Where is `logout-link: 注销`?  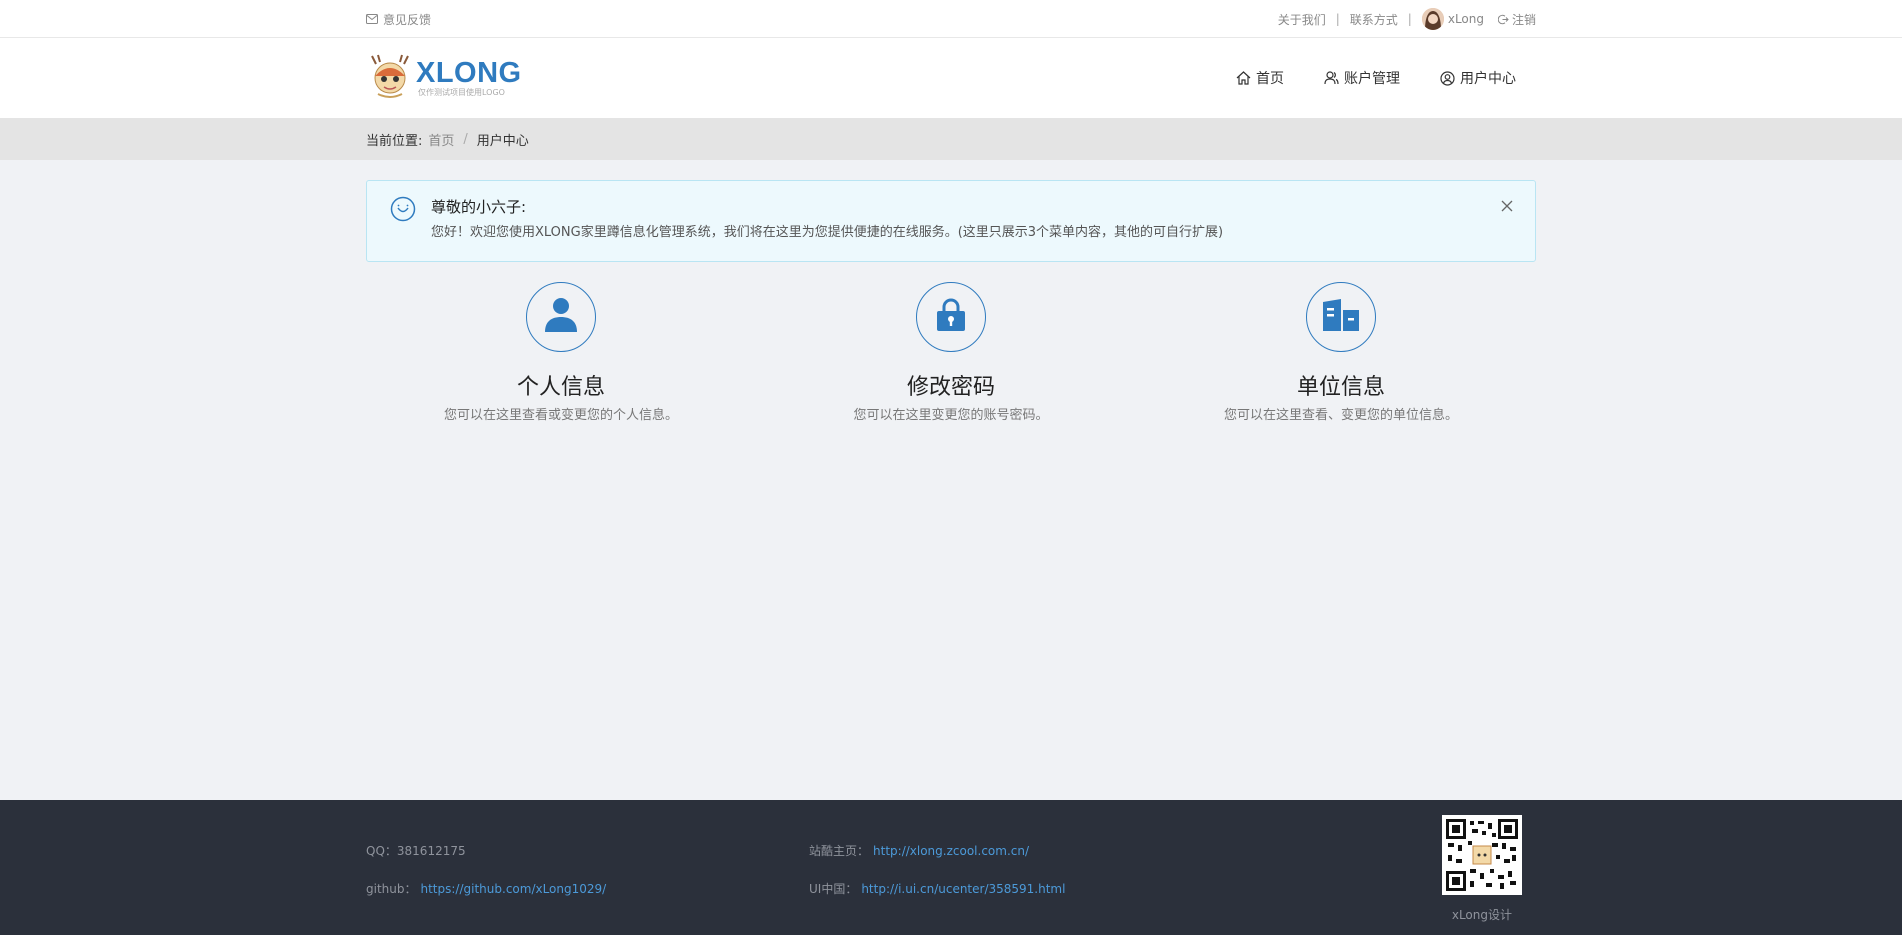
logout-link: 注销 is located at coordinates (1516, 19).